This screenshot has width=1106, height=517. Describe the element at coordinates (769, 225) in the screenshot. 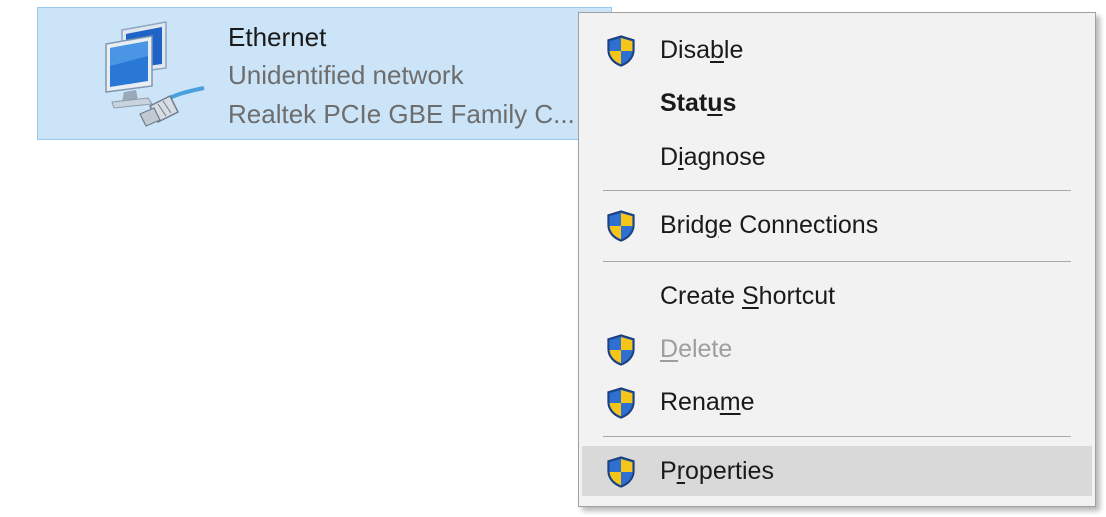

I see `menu-item-label: Bridge Connections` at that location.